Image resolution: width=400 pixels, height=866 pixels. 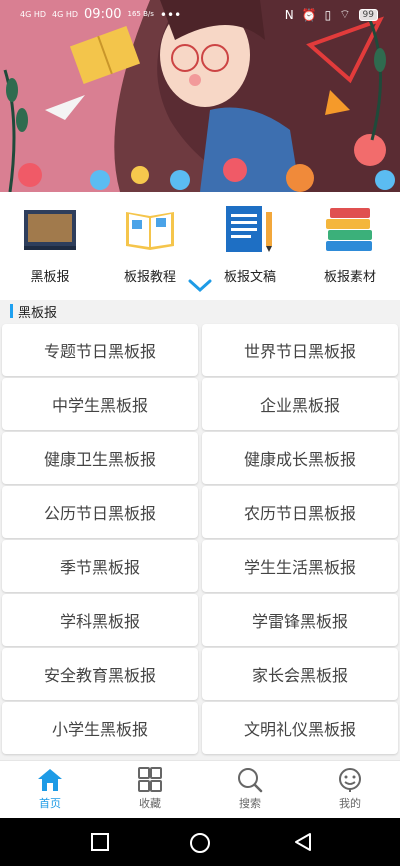 I want to click on tab-home: 首页, so click(x=50, y=789).